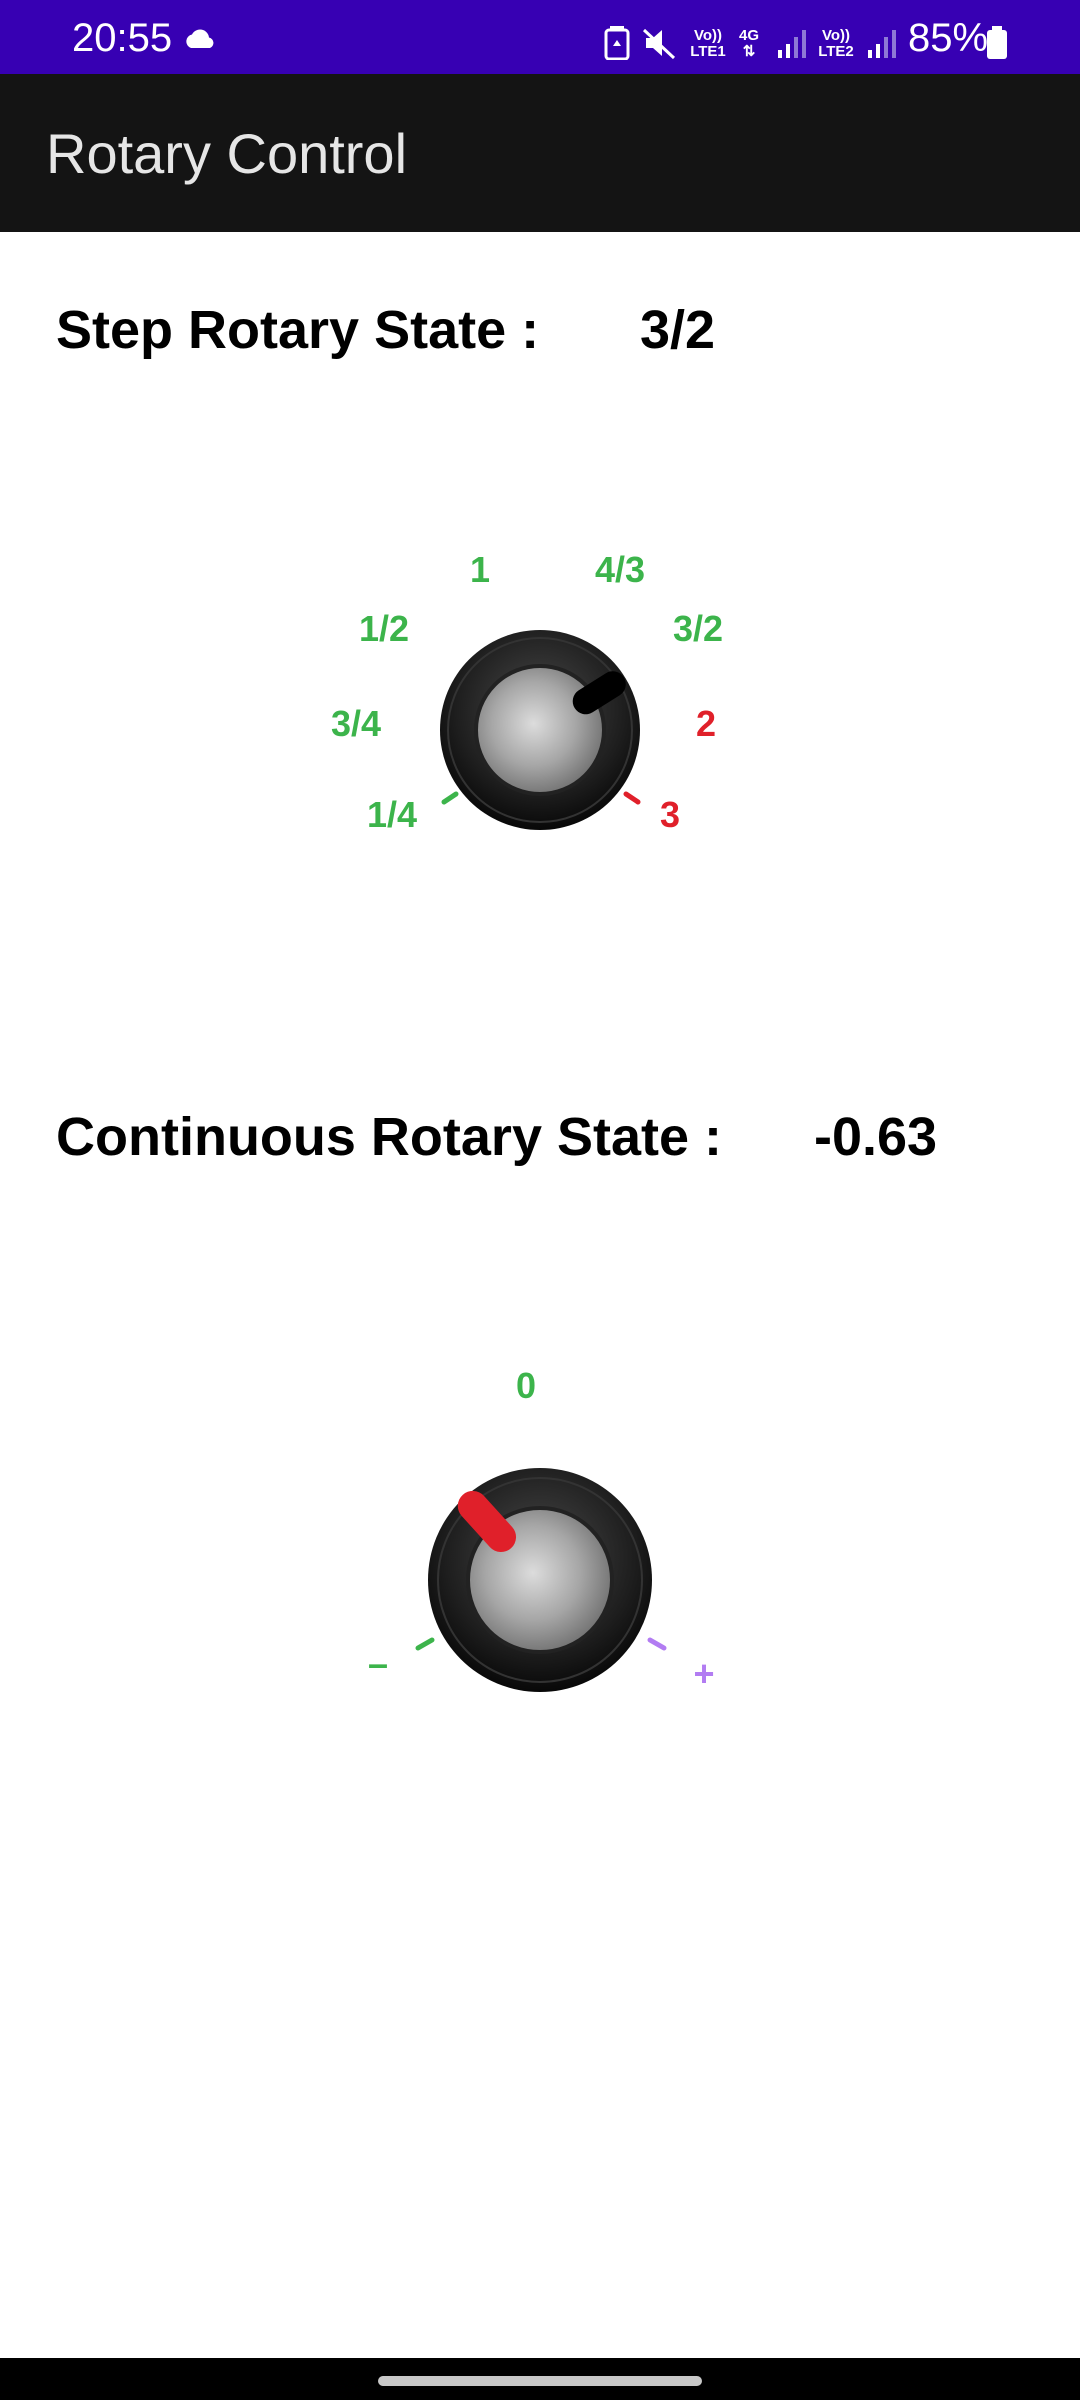  What do you see at coordinates (122, 38) in the screenshot?
I see `status-time: 20:55` at bounding box center [122, 38].